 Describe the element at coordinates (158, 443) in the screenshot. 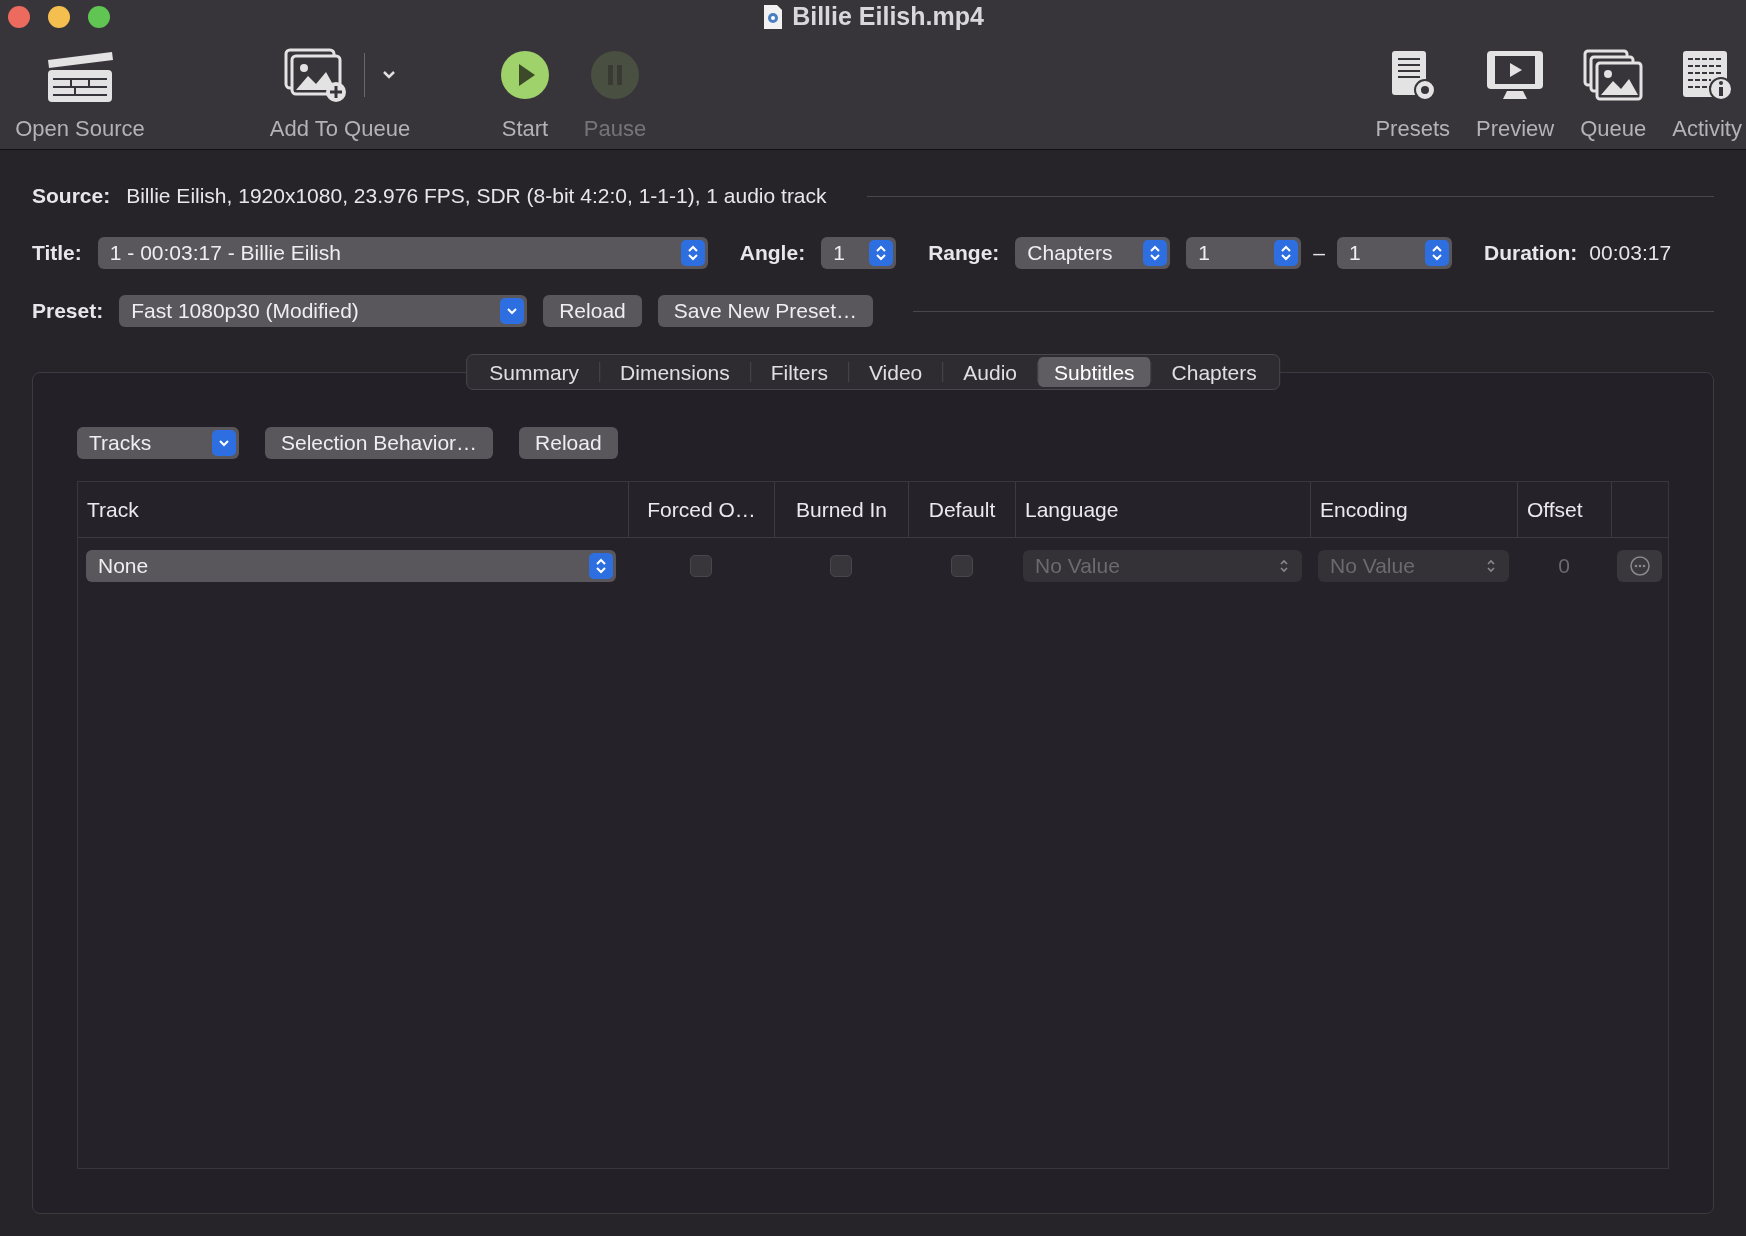

I see `tracks-dropdown: Tracks` at that location.